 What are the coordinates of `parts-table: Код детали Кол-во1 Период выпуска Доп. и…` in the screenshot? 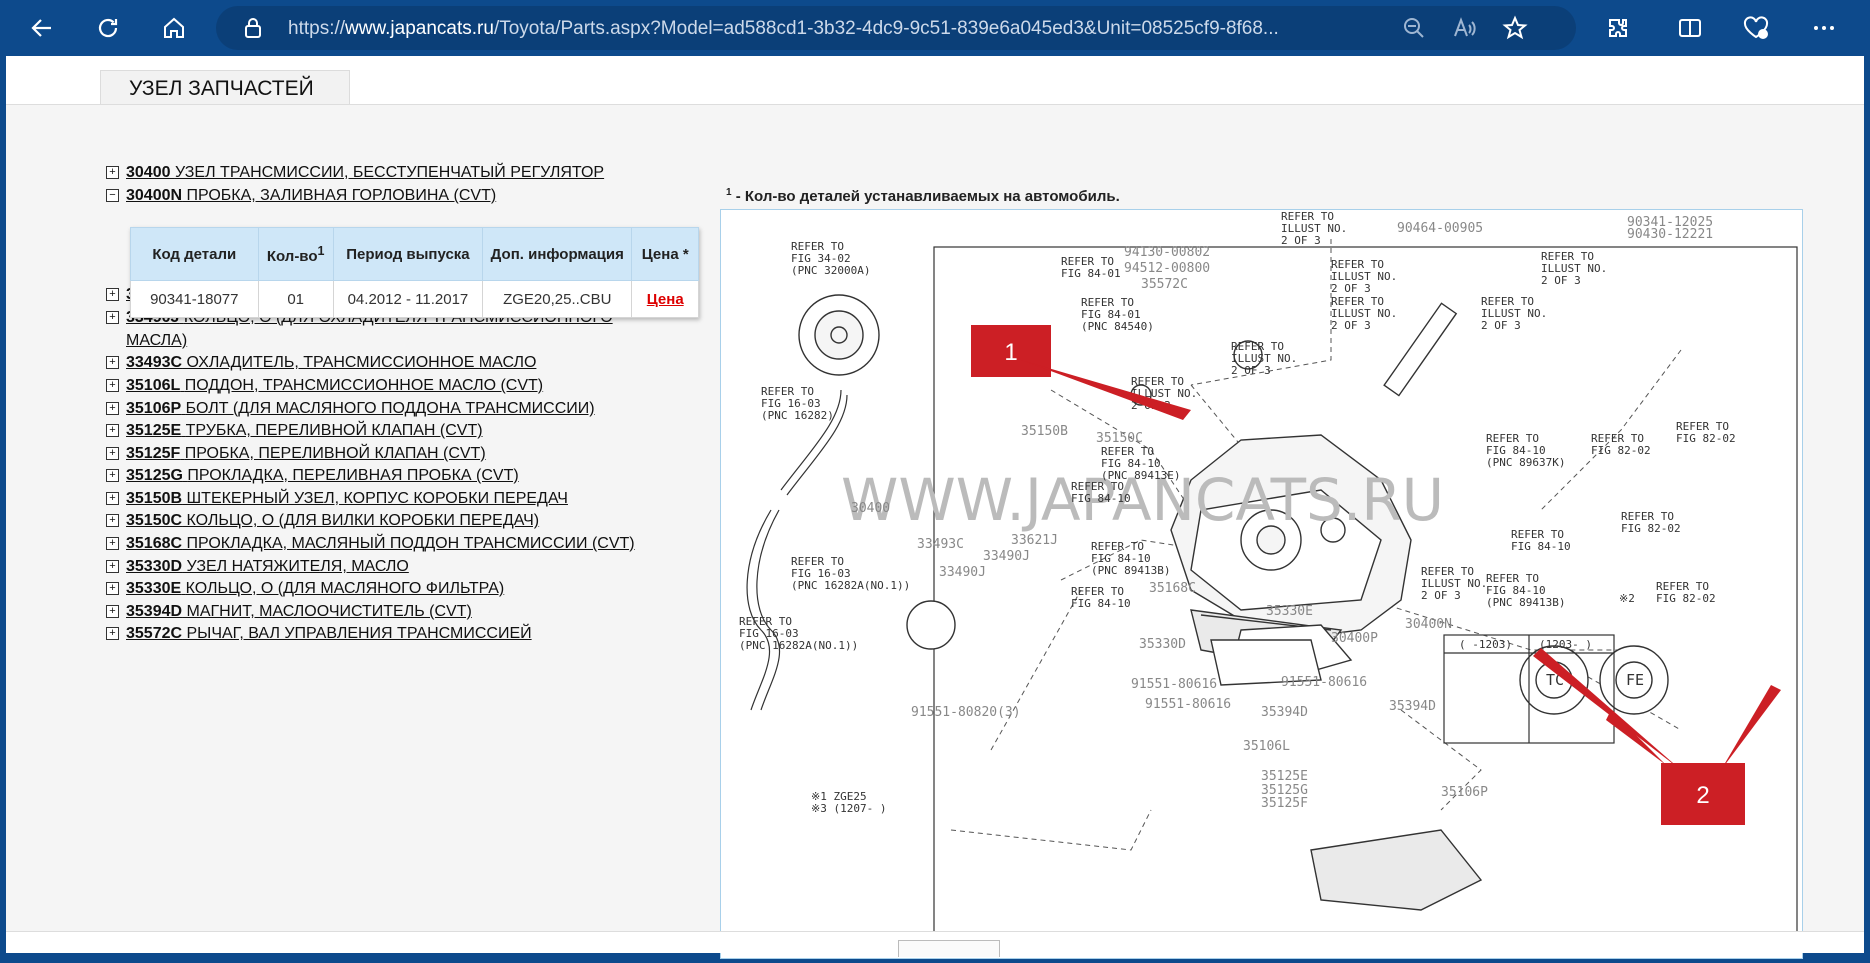 It's located at (414, 272).